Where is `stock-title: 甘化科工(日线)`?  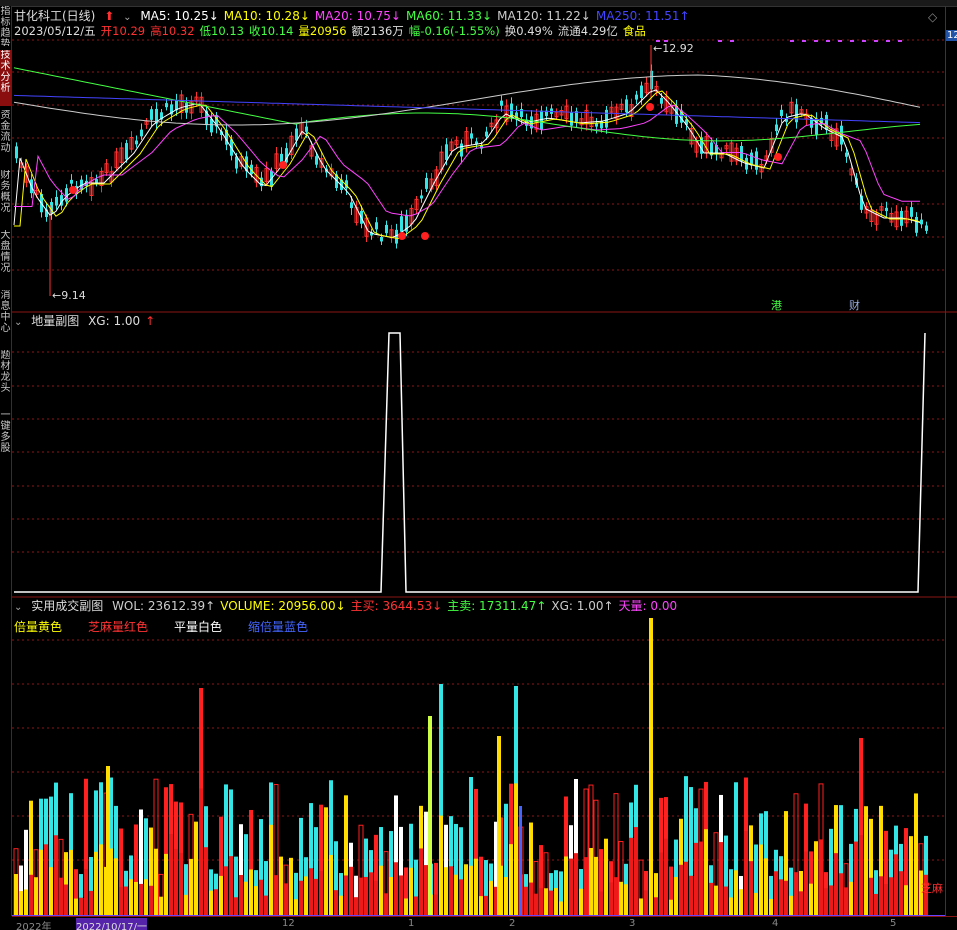 stock-title: 甘化科工(日线) is located at coordinates (54, 16).